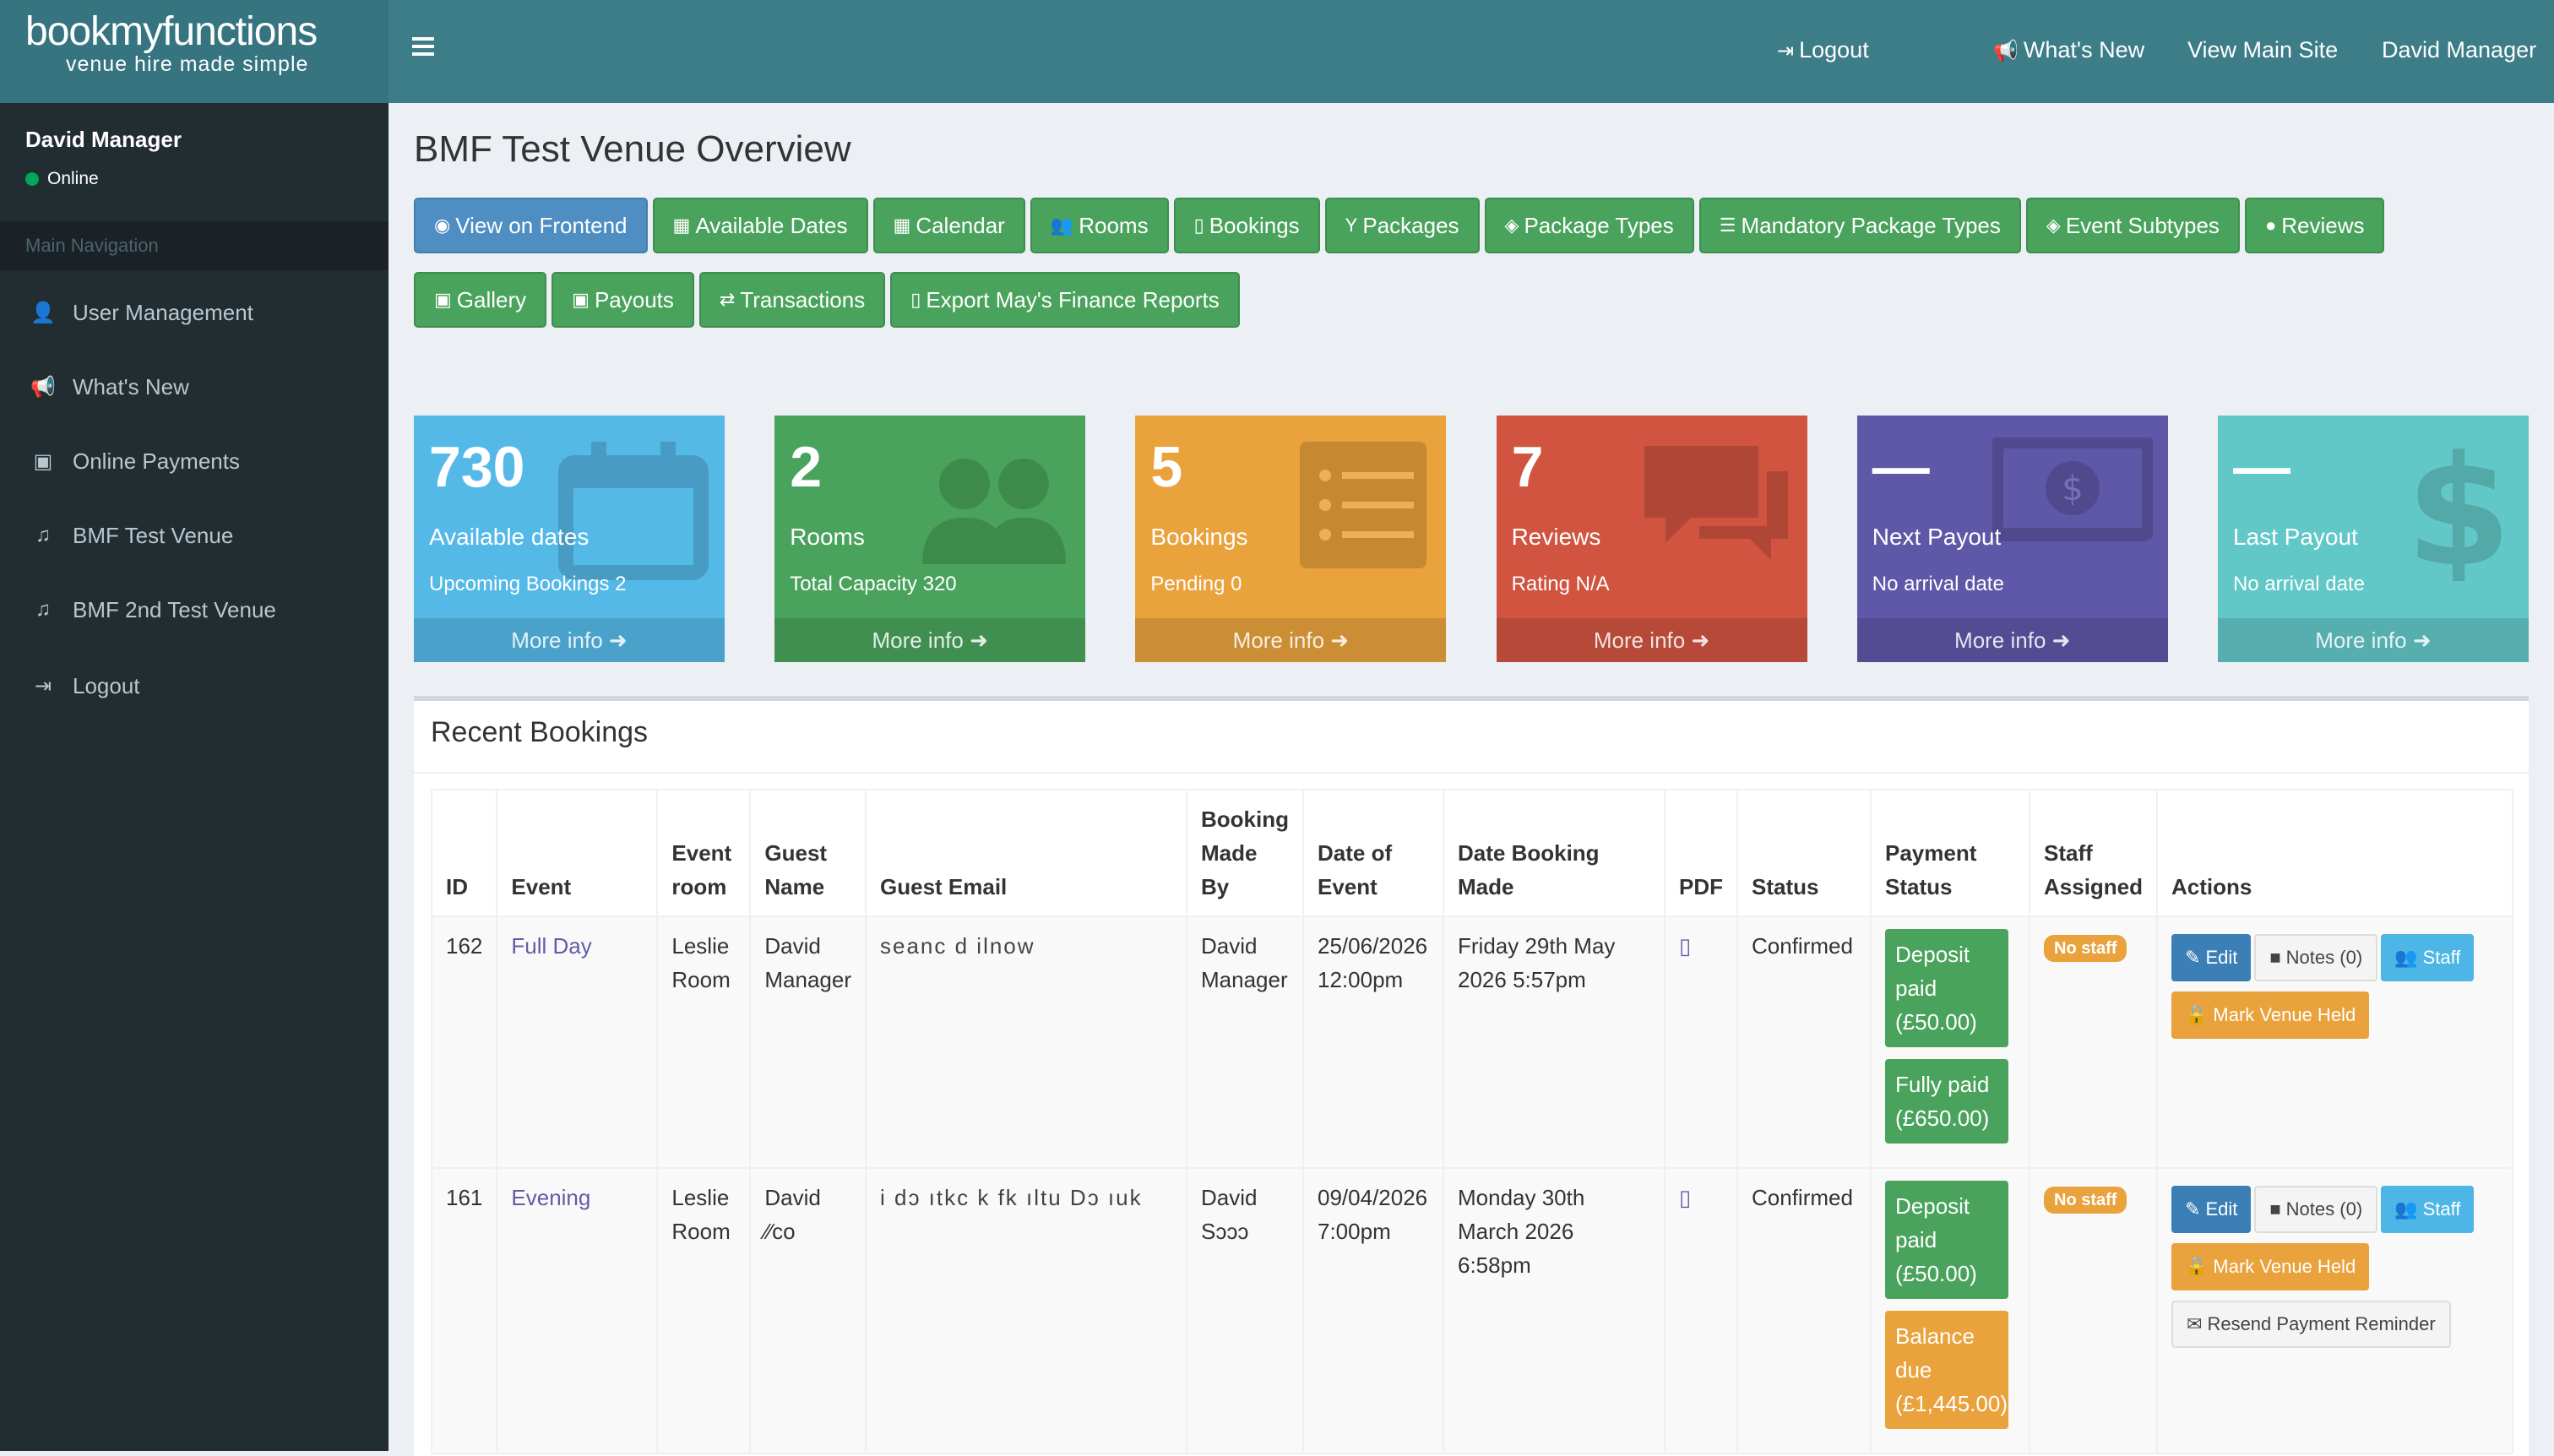  I want to click on guest-email: seanc d ilnow, so click(1026, 1042).